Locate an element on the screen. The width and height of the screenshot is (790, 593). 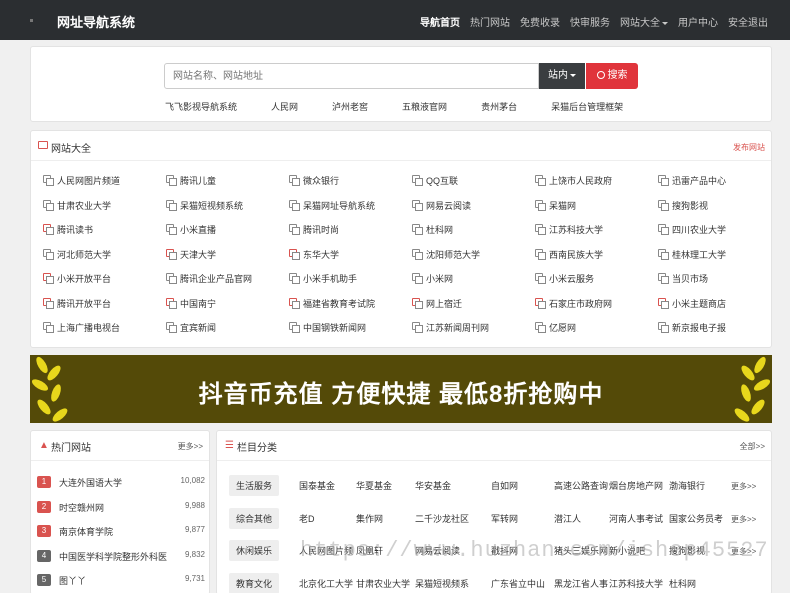
hot-sites-more-link: 更多>> is located at coordinates (190, 446).